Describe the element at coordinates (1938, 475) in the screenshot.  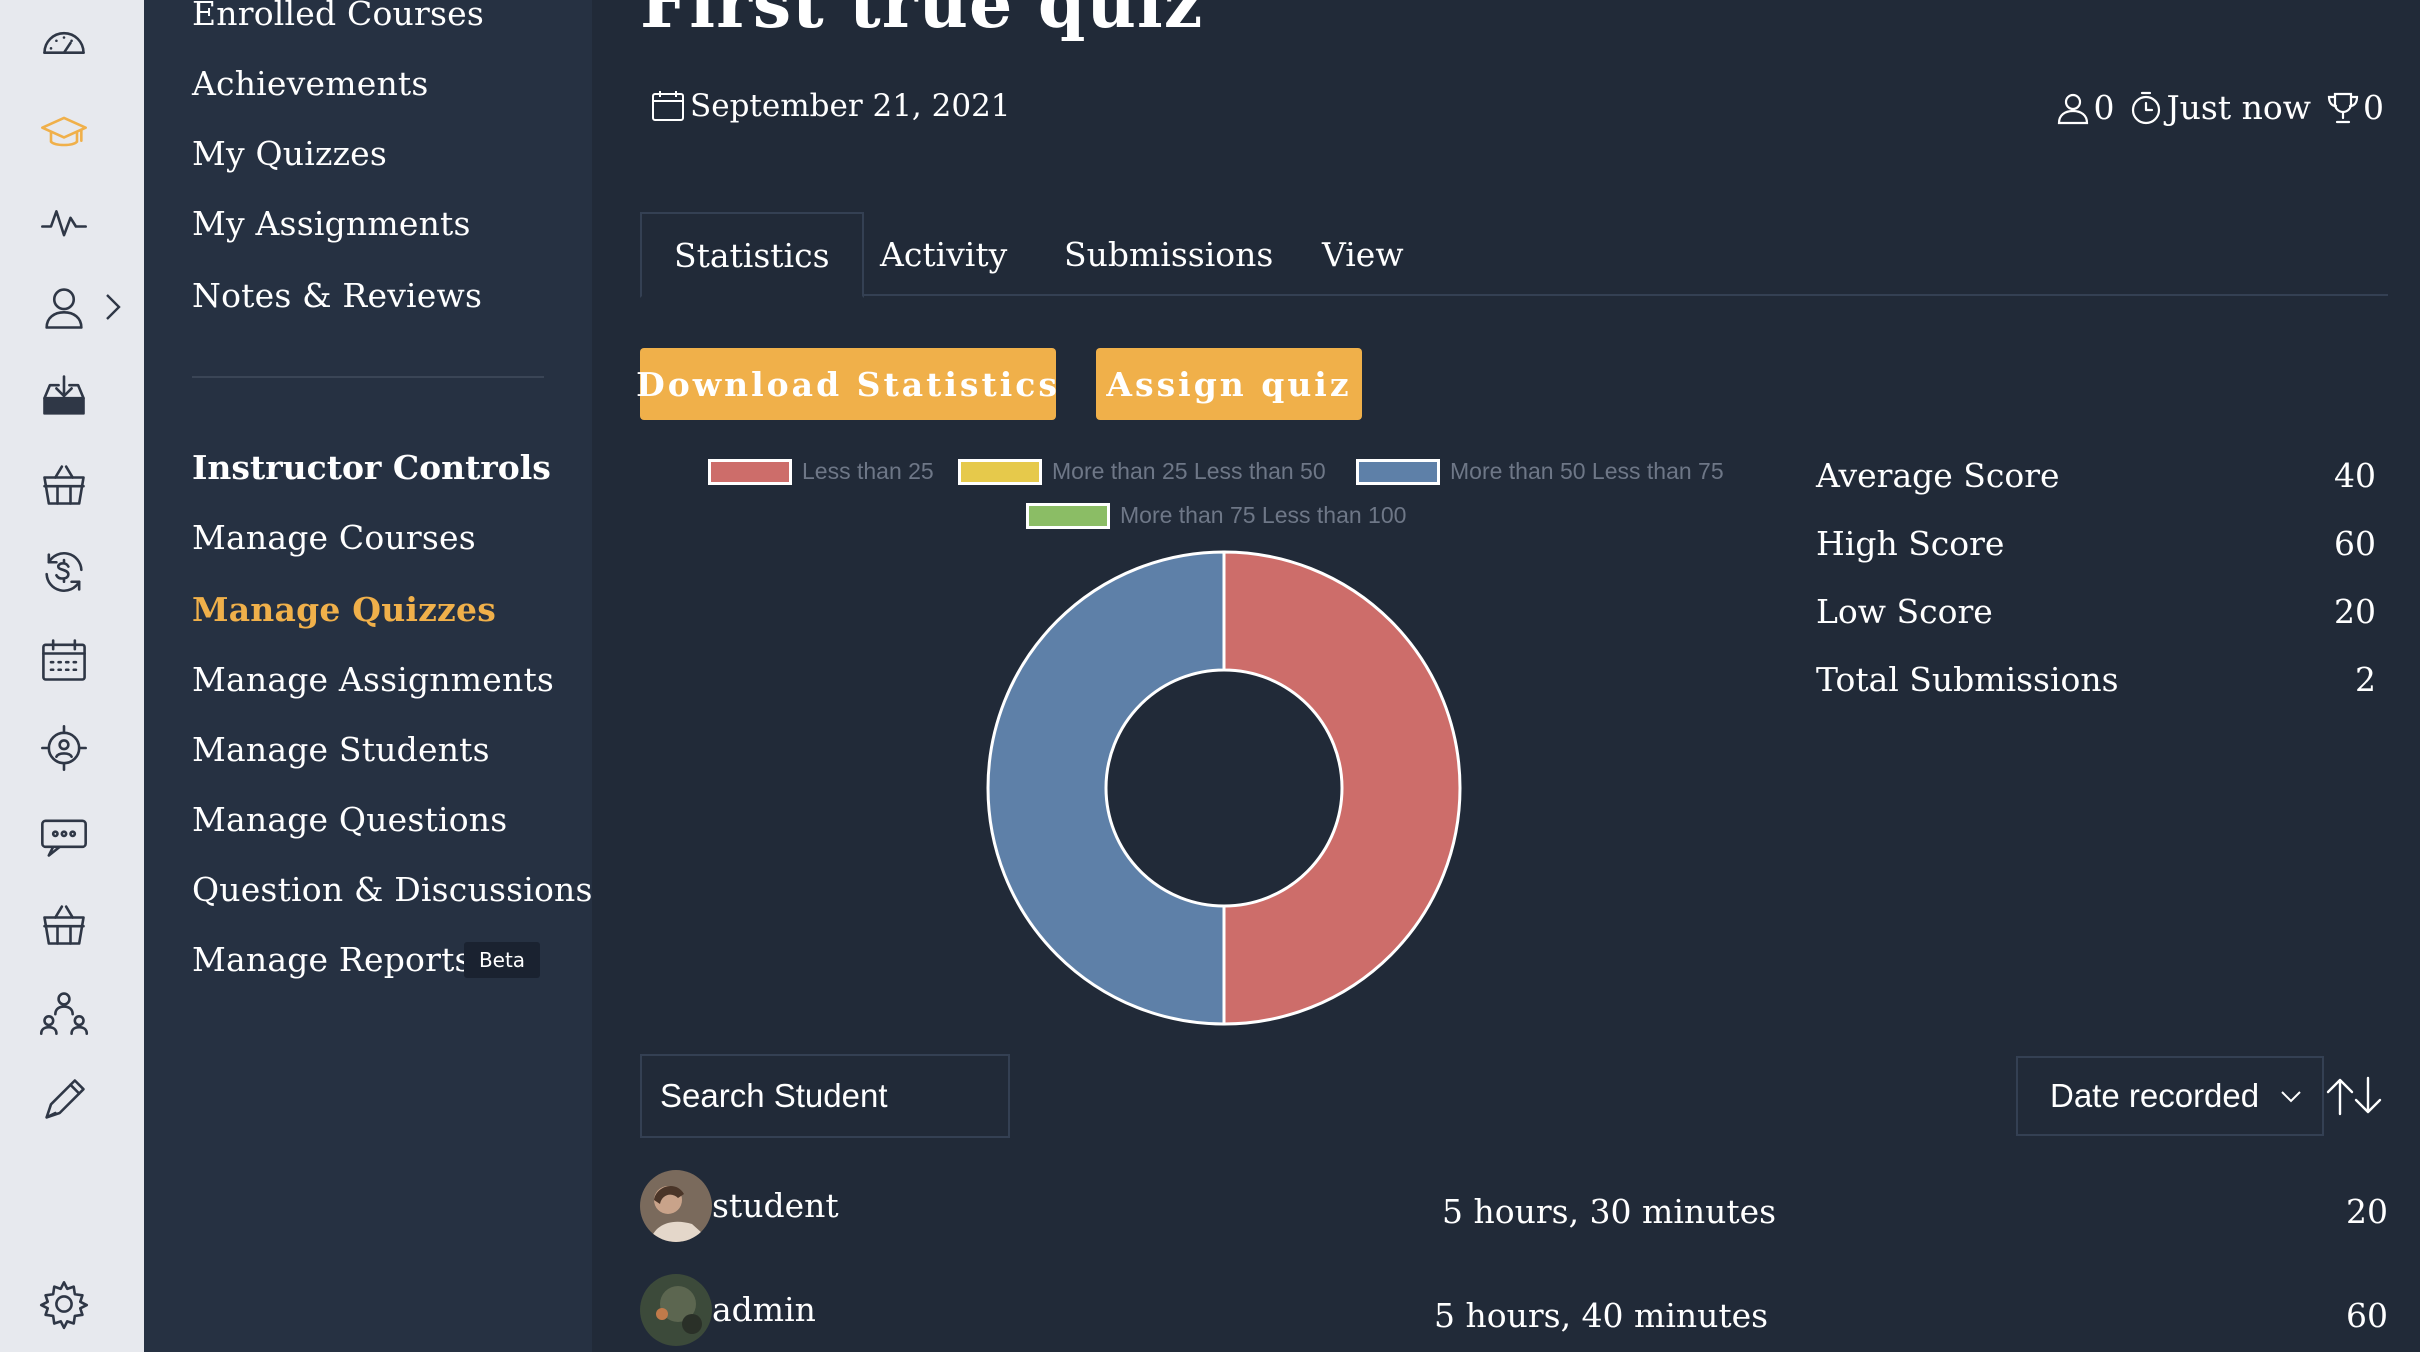
I see `stat-label: Average Score` at that location.